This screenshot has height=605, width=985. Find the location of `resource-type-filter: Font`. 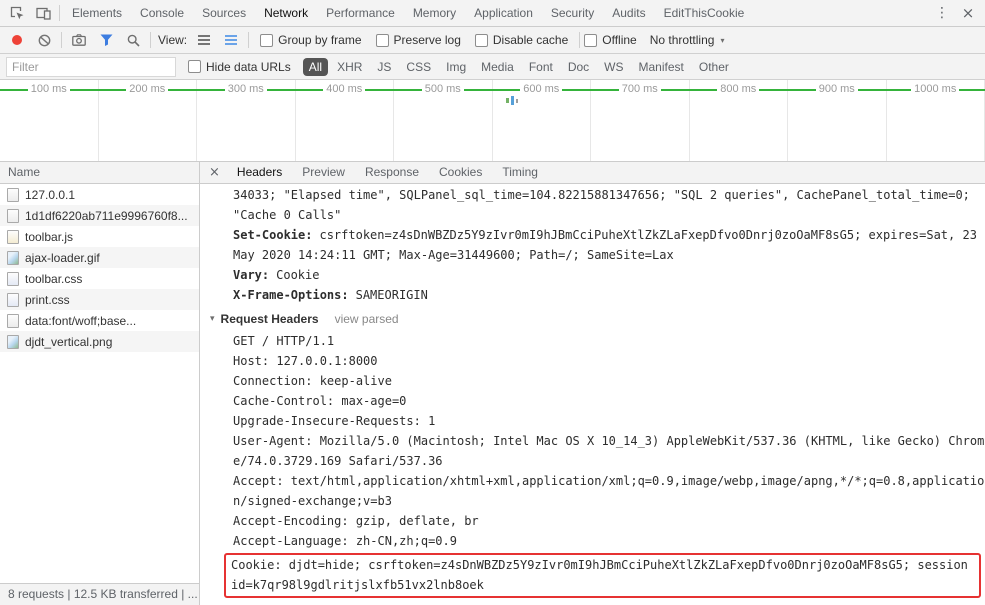

resource-type-filter: Font is located at coordinates (541, 67).